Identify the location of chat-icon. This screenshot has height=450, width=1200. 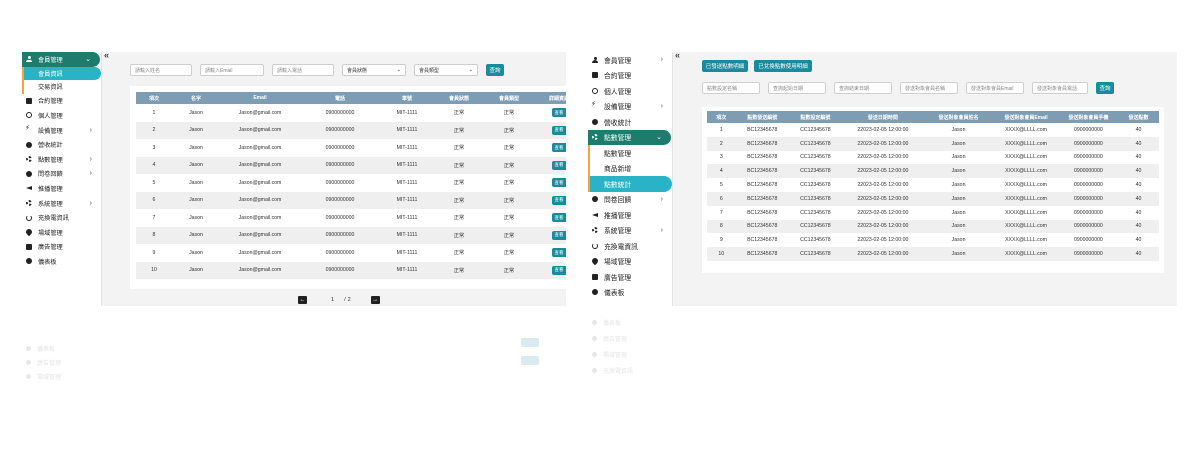
(29, 173).